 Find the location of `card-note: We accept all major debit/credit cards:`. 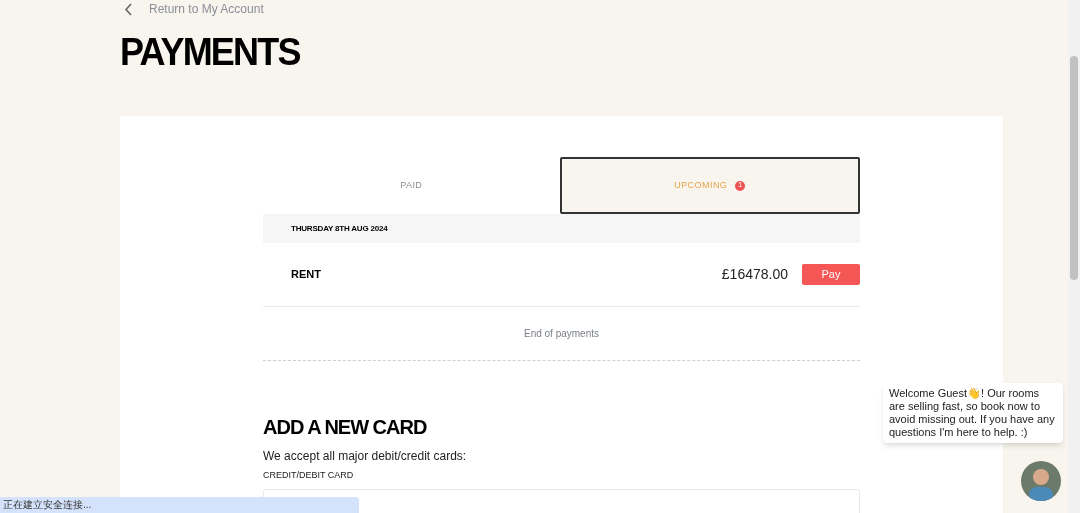

card-note: We accept all major debit/credit cards: is located at coordinates (365, 456).